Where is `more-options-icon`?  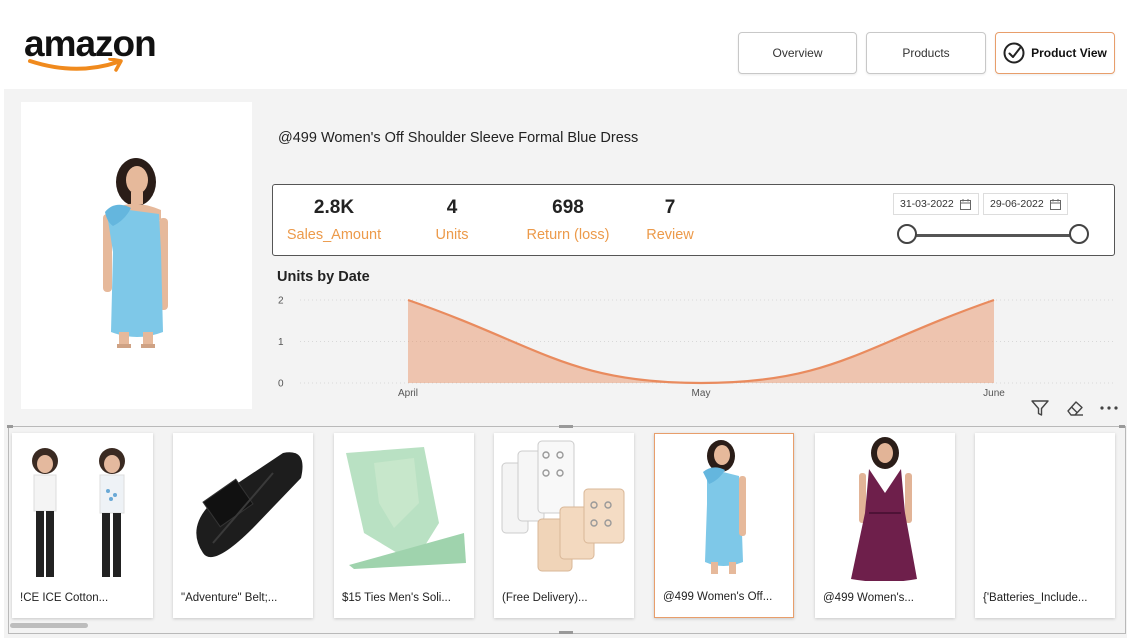
more-options-icon is located at coordinates (1109, 408).